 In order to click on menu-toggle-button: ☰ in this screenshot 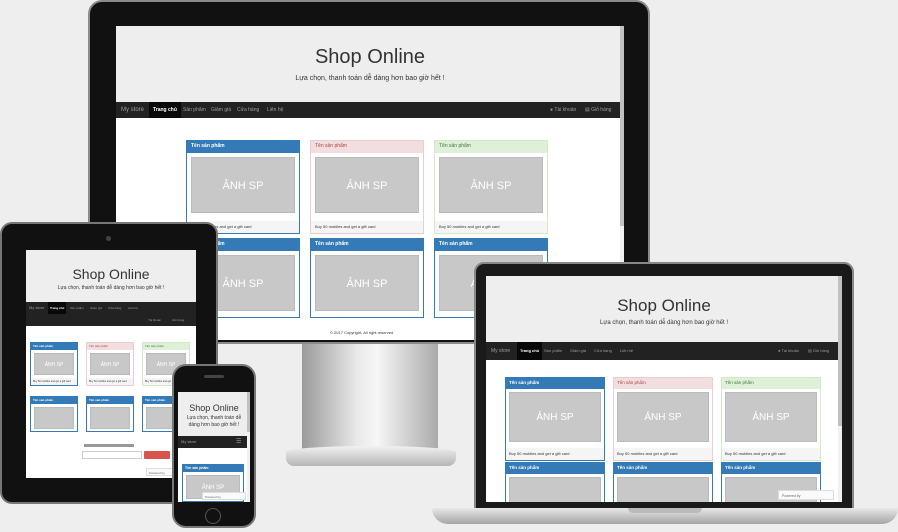, I will do `click(238, 442)`.